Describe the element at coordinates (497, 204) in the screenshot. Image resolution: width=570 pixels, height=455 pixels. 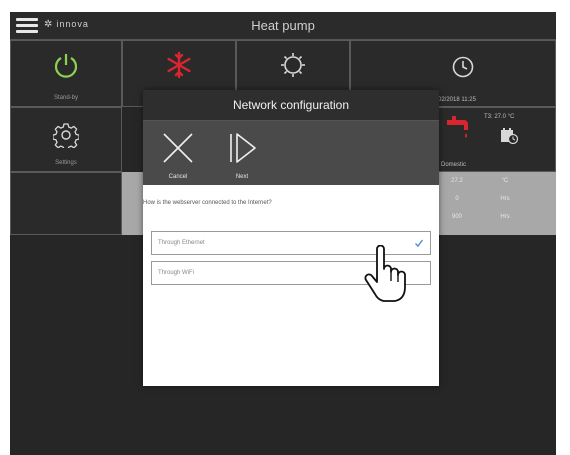
I see `reading-row: 0 Hrs` at that location.